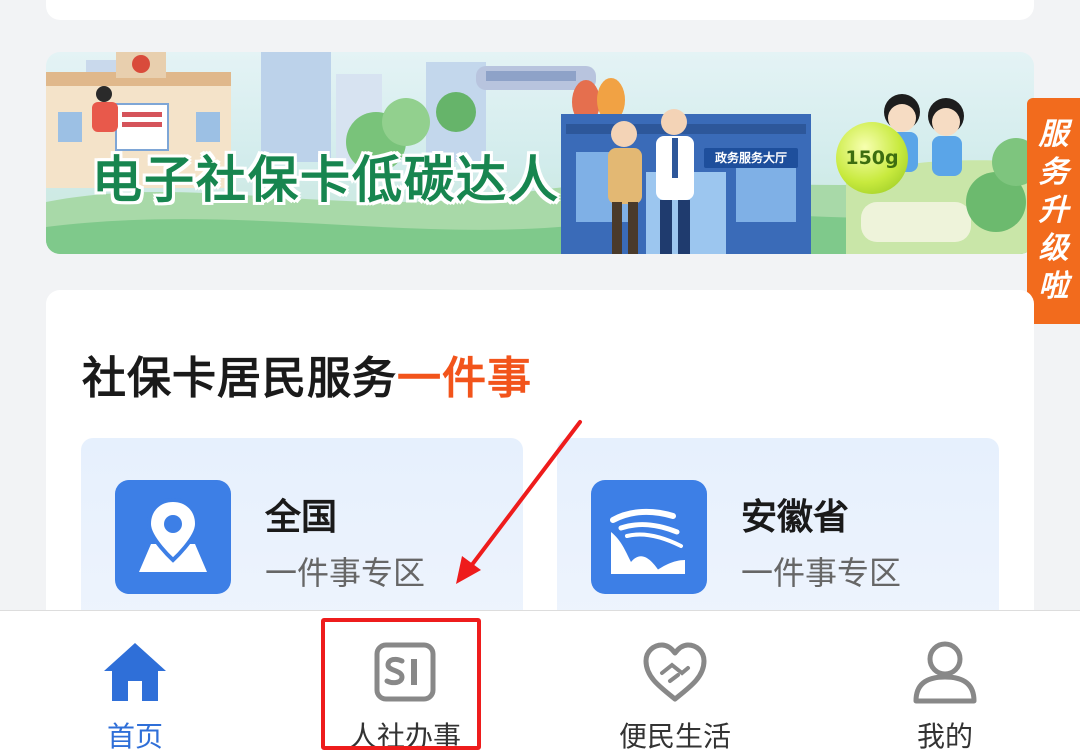 The image size is (1080, 756). What do you see at coordinates (239, 378) in the screenshot?
I see `service-title-main: 社保卡居民服务` at bounding box center [239, 378].